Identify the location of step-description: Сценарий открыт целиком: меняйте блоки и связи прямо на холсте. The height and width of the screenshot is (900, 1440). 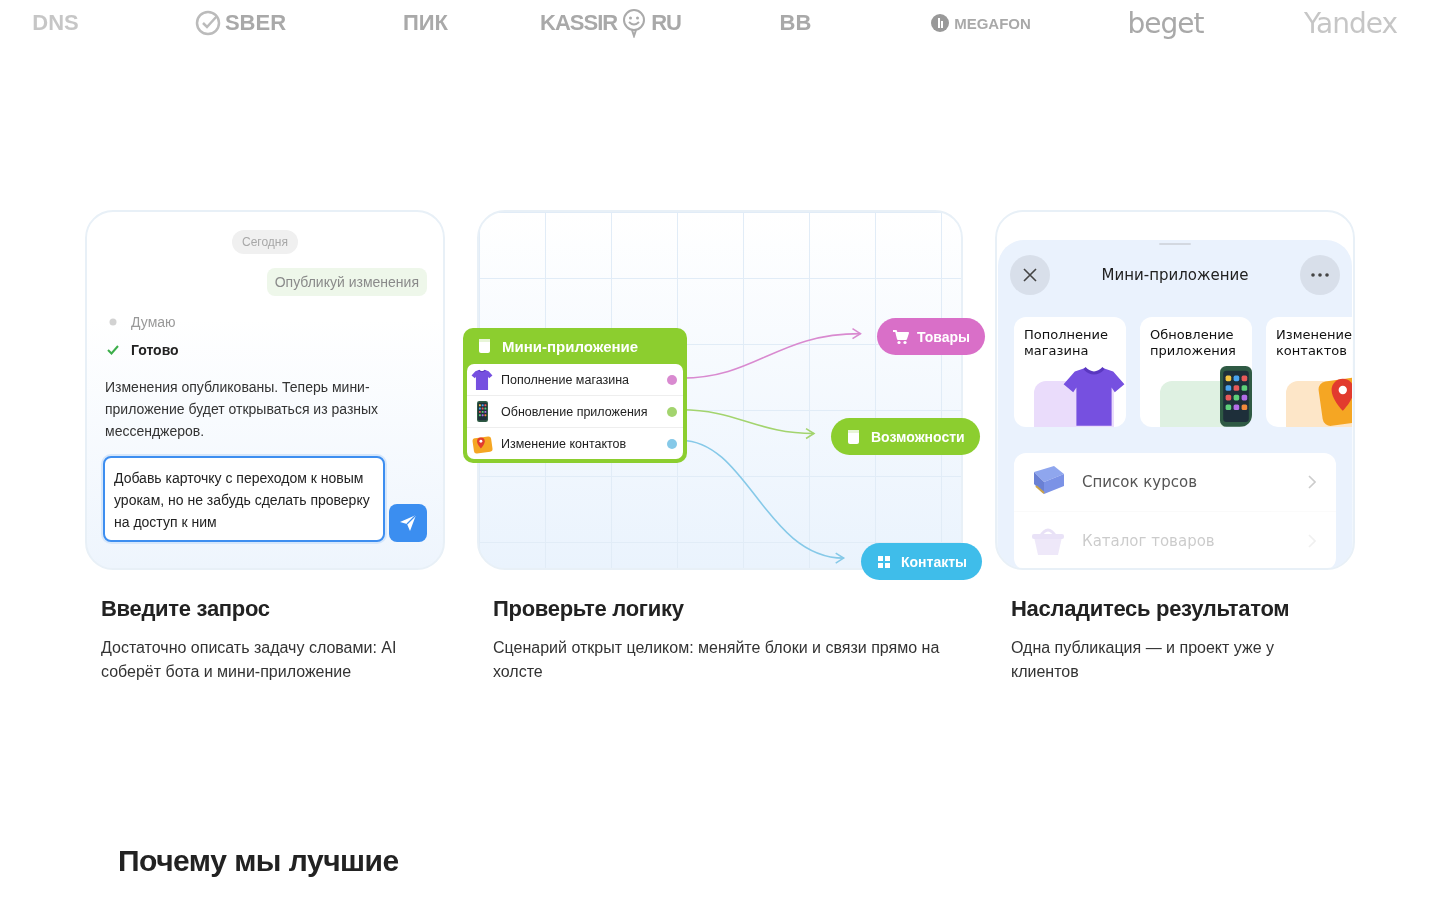
(717, 660).